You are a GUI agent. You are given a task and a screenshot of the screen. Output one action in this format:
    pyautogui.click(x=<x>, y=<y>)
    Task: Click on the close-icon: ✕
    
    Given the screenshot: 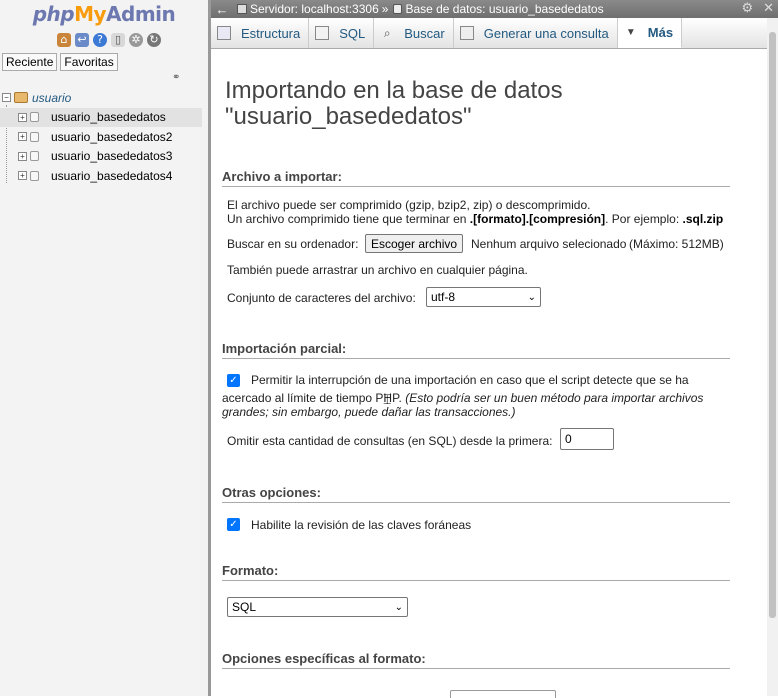 What is the action you would take?
    pyautogui.click(x=768, y=8)
    